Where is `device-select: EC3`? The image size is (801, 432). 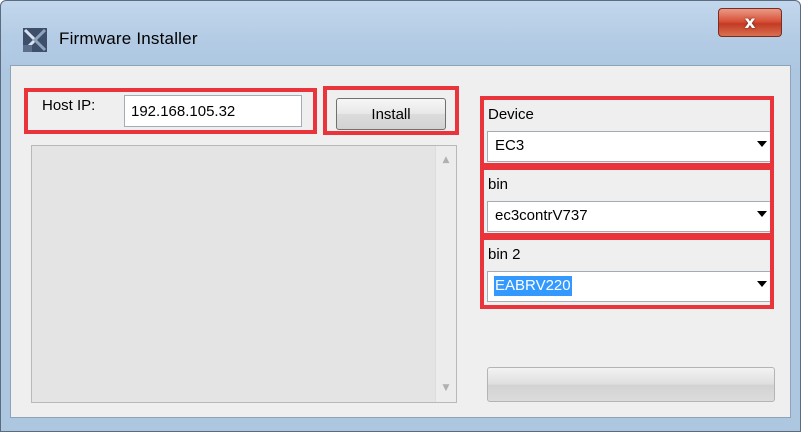
device-select: EC3 is located at coordinates (630, 146).